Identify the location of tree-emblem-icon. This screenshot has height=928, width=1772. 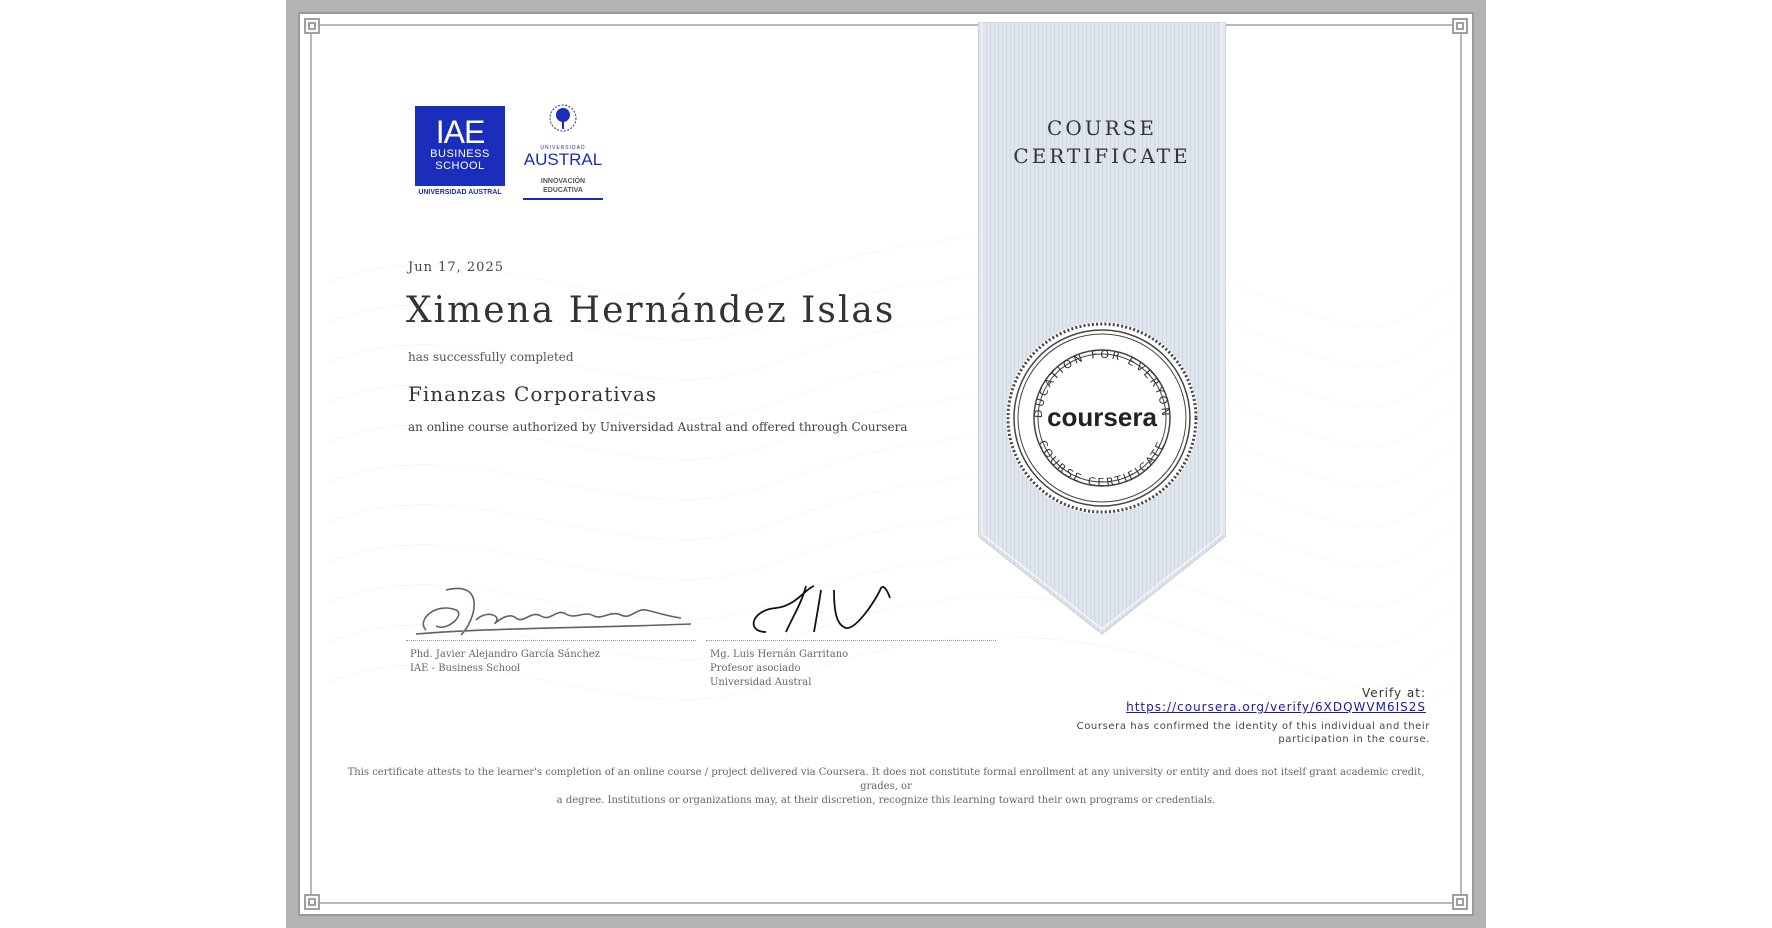
(563, 118).